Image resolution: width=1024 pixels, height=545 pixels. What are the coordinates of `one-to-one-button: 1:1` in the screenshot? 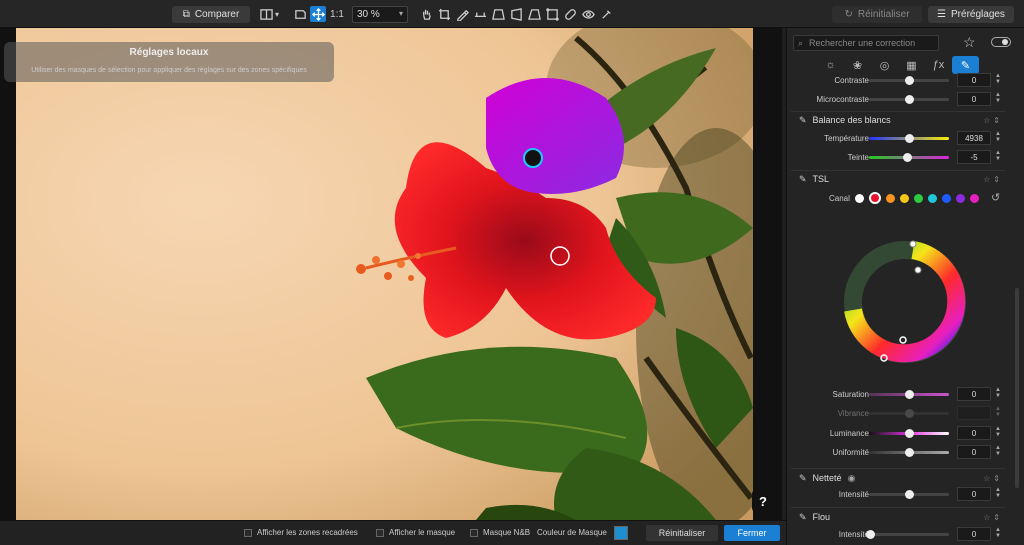 It's located at (337, 14).